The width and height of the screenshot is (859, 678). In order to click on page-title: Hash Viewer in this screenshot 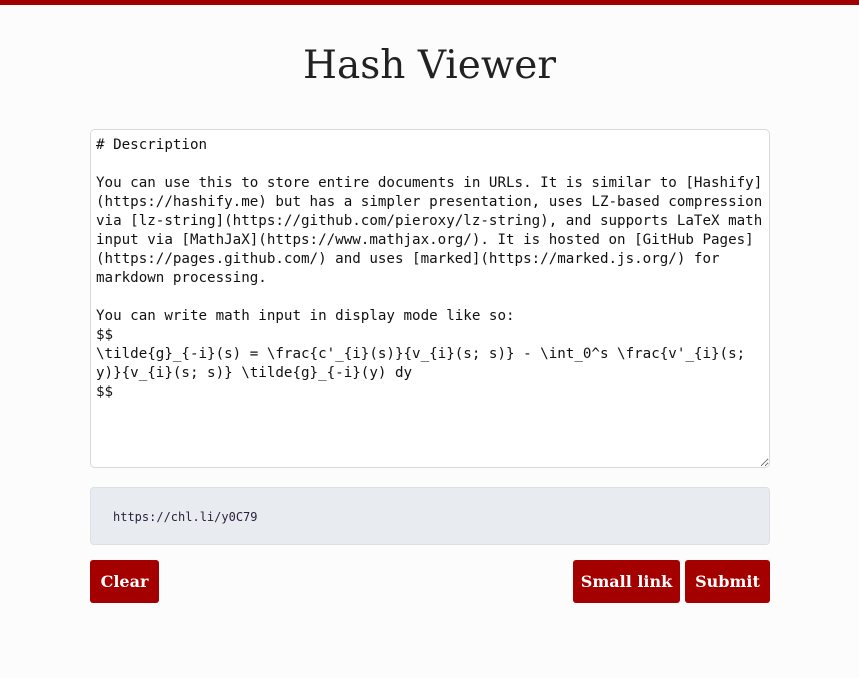, I will do `click(429, 65)`.